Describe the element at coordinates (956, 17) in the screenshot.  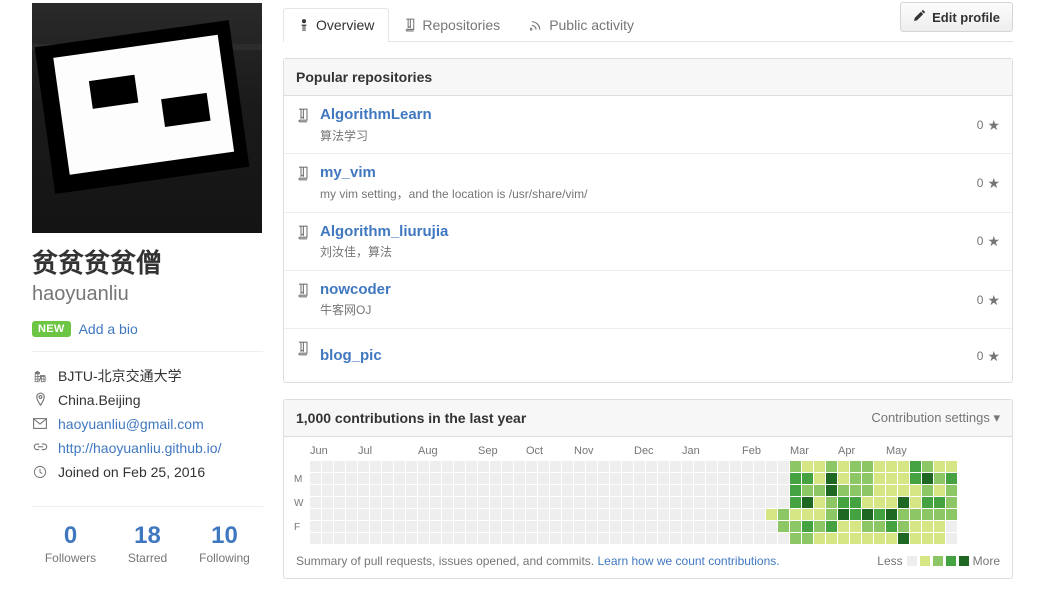
I see `edit-profile-button: Edit profile` at that location.